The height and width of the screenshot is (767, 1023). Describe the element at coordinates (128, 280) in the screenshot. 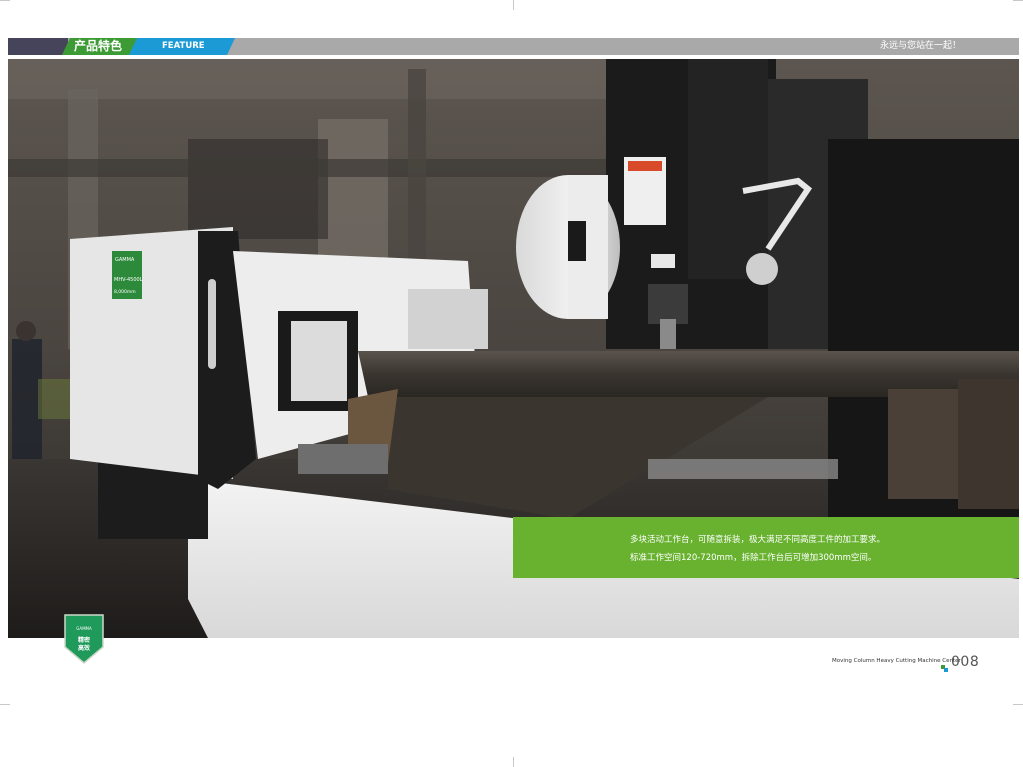

I see `nameplate-model: MHV-4500L` at that location.